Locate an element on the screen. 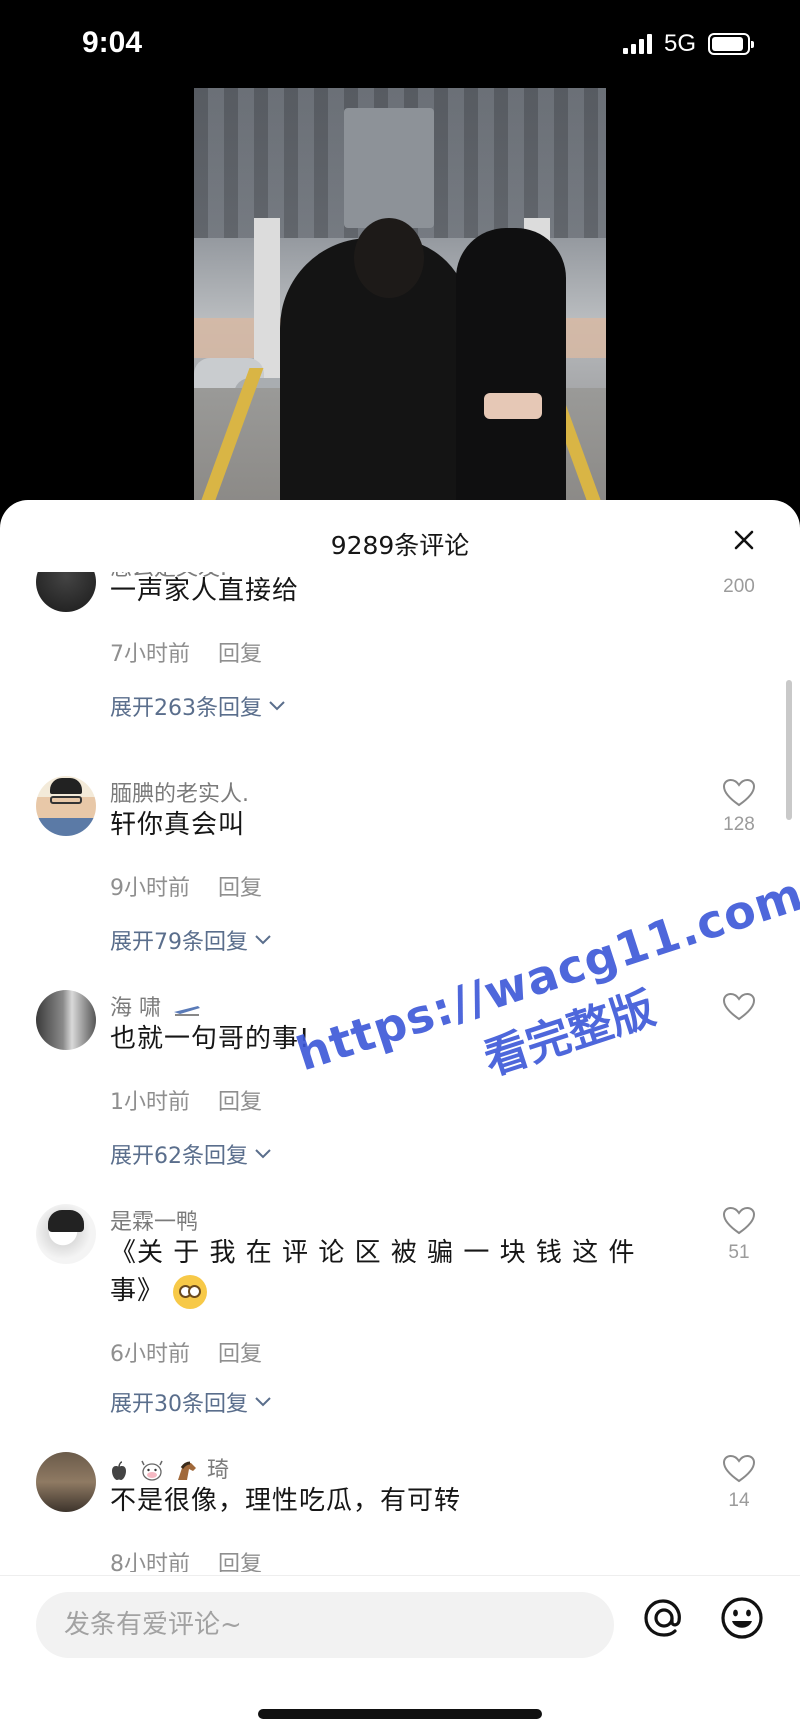 The width and height of the screenshot is (800, 1730). comment-username: 琦 is located at coordinates (169, 1468).